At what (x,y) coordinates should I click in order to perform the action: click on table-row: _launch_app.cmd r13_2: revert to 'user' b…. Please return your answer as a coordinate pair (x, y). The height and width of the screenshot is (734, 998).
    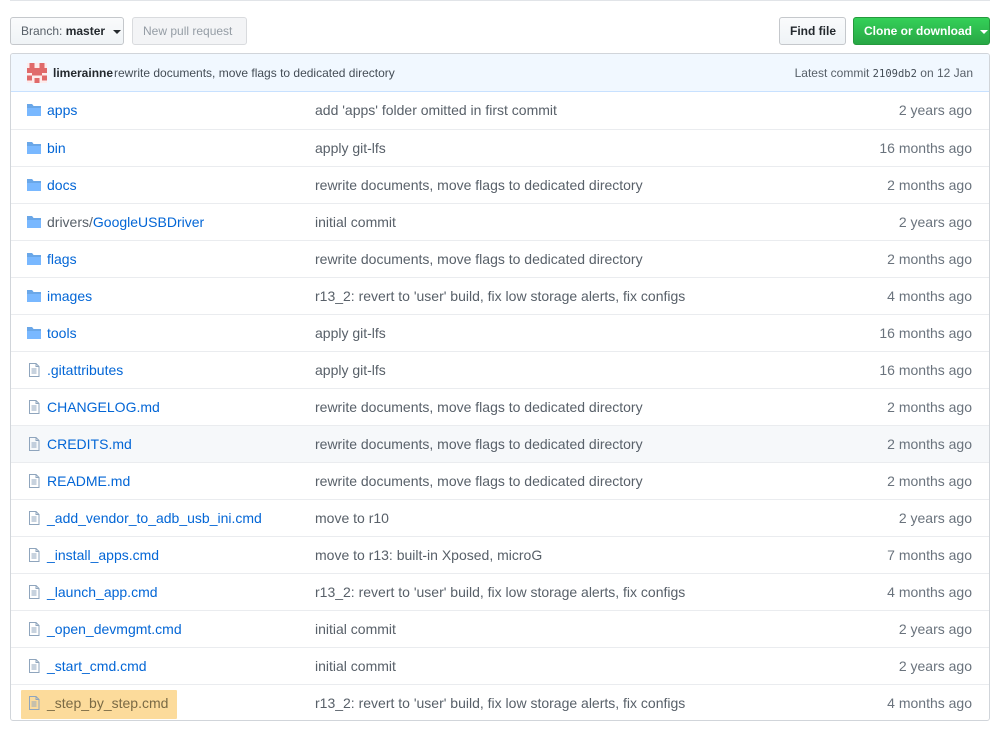
    Looking at the image, I should click on (500, 591).